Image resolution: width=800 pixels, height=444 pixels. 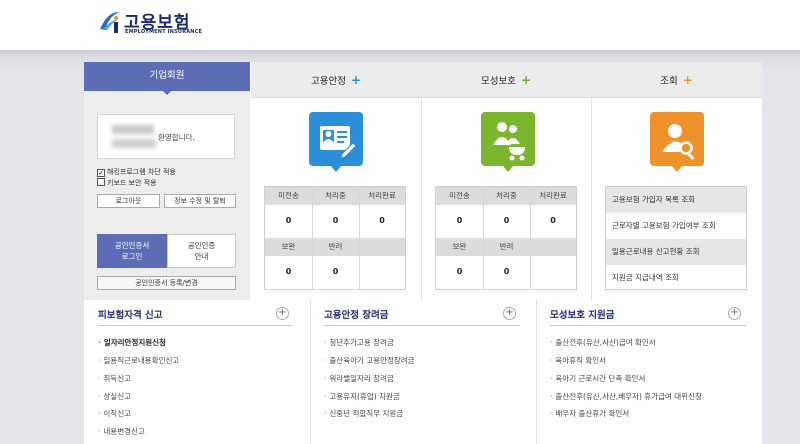 What do you see at coordinates (356, 314) in the screenshot?
I see `section-title-employment-subsidy: 고용안정 장려금` at bounding box center [356, 314].